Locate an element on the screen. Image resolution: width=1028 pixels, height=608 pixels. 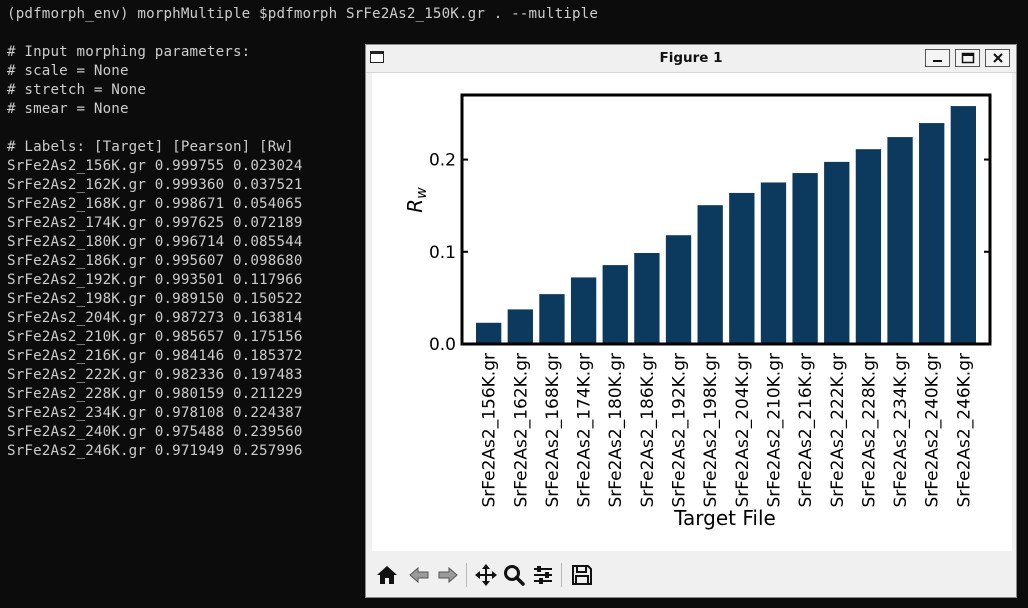
param-smear: # smear = None is located at coordinates (68, 109).